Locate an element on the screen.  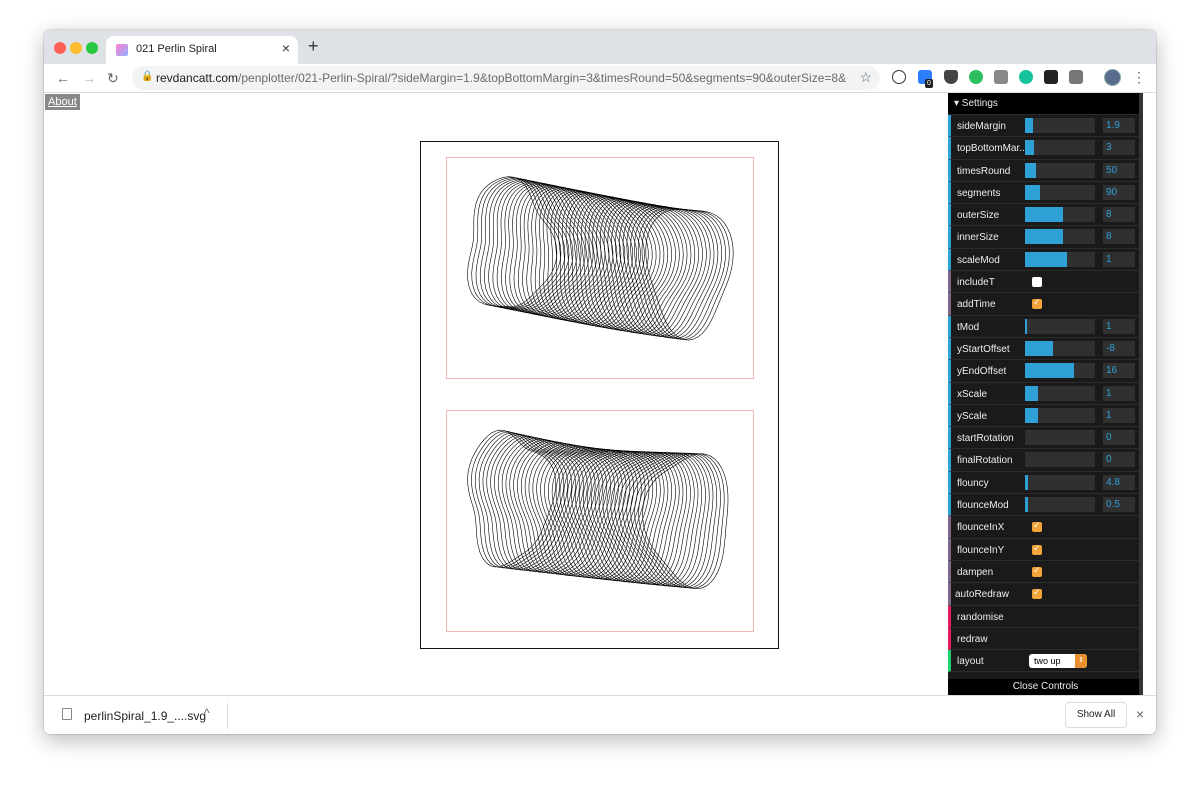
setting-outersize: outerSize 8 is located at coordinates (1045, 215).